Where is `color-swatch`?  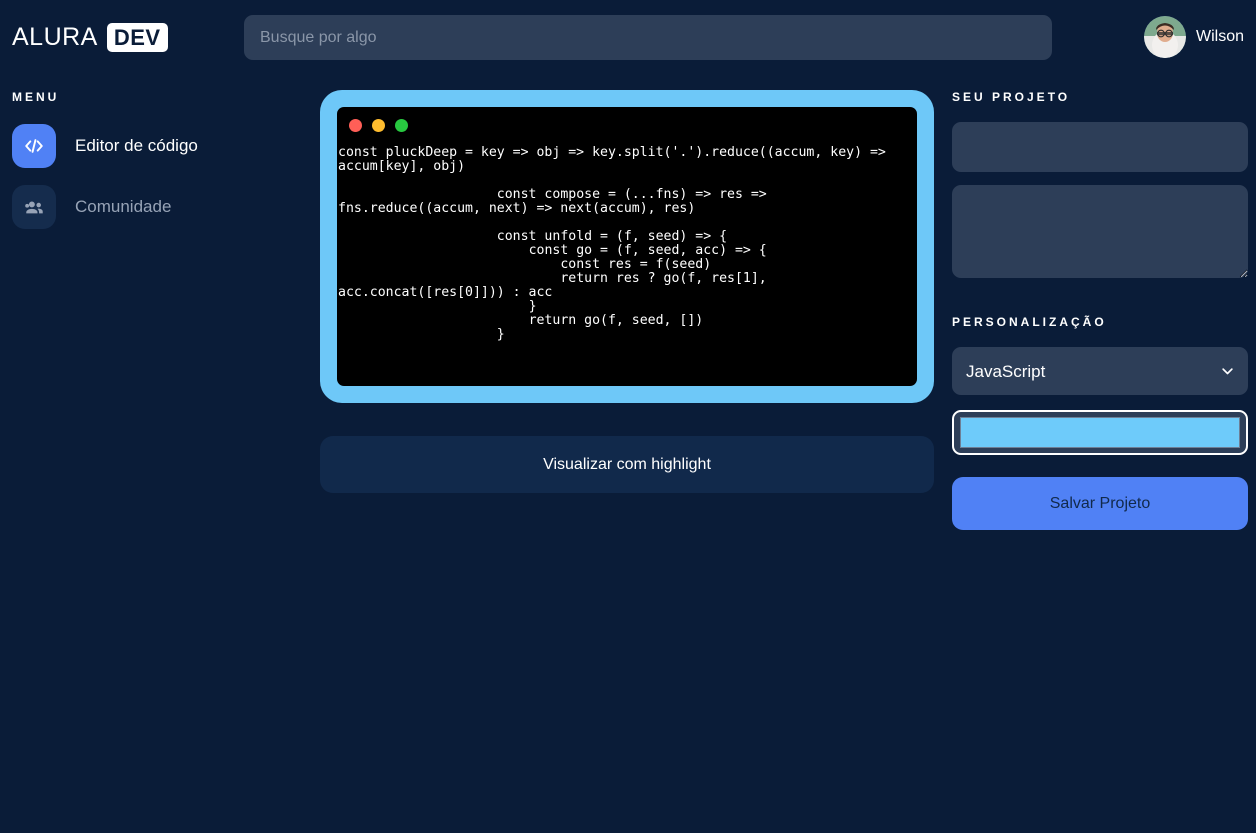 color-swatch is located at coordinates (1100, 432).